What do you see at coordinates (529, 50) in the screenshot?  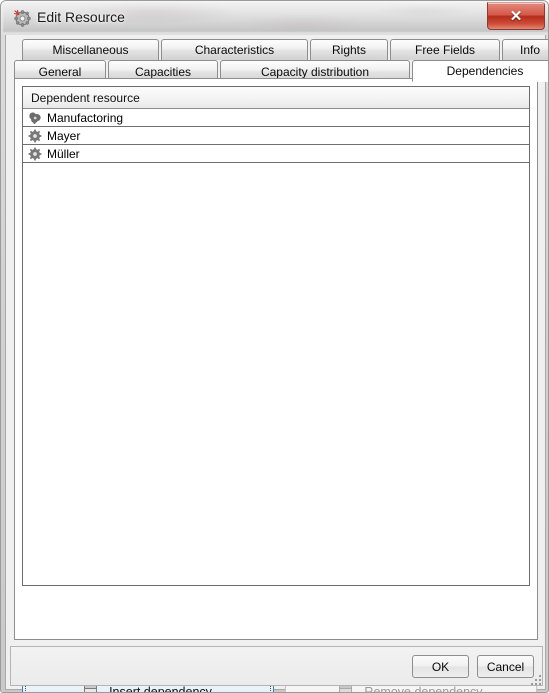 I see `tab-label: Info` at bounding box center [529, 50].